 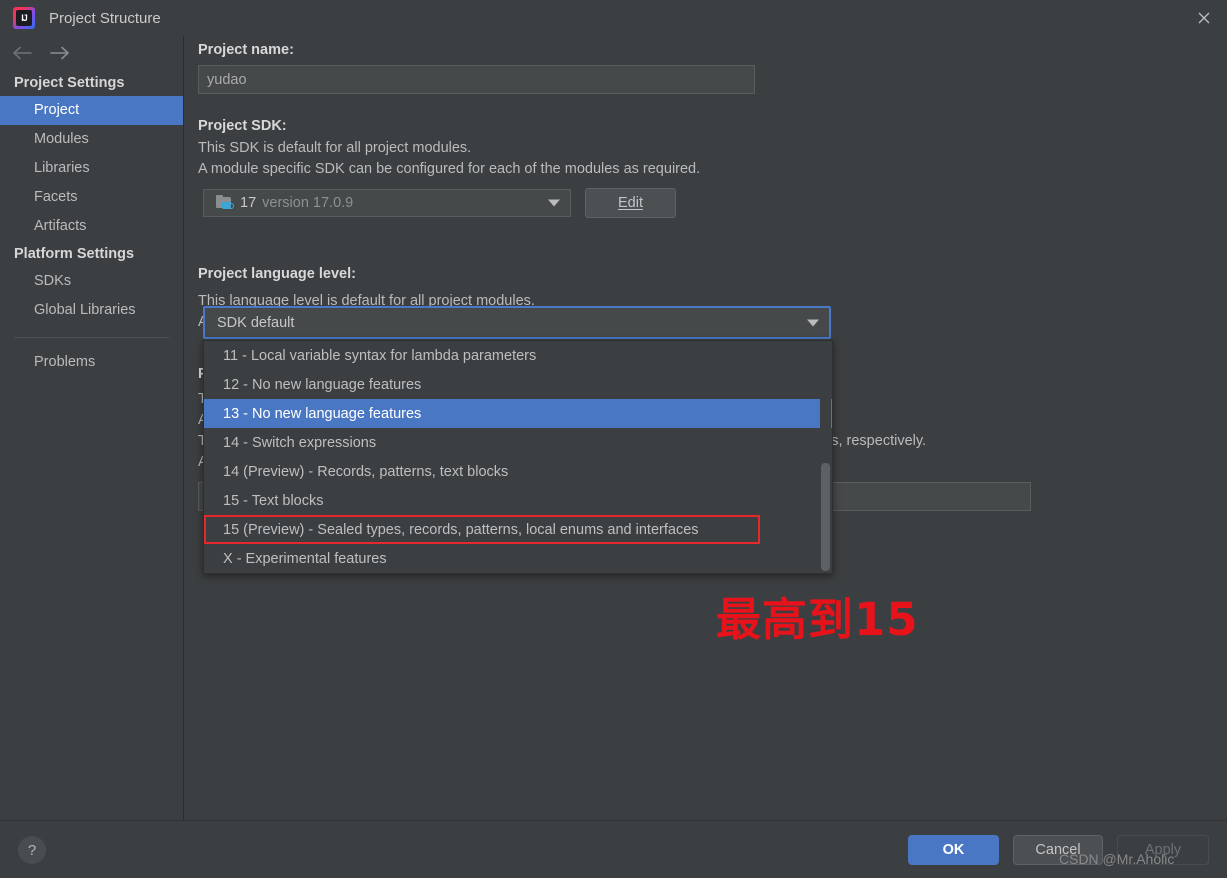 What do you see at coordinates (953, 850) in the screenshot?
I see `ok-button: OK` at bounding box center [953, 850].